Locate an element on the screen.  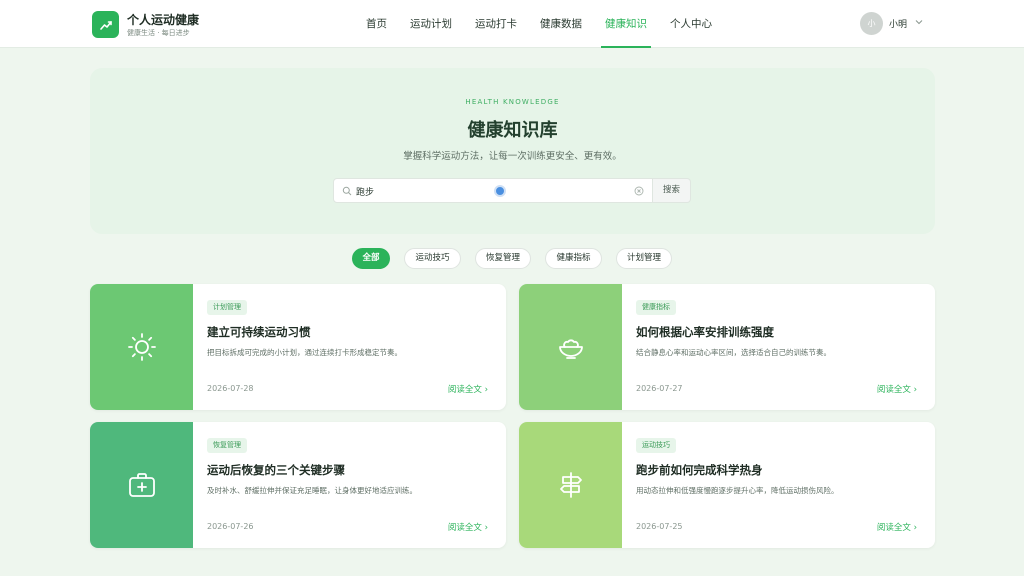
filter-chip-planning: 计划管理 is located at coordinates (644, 258).